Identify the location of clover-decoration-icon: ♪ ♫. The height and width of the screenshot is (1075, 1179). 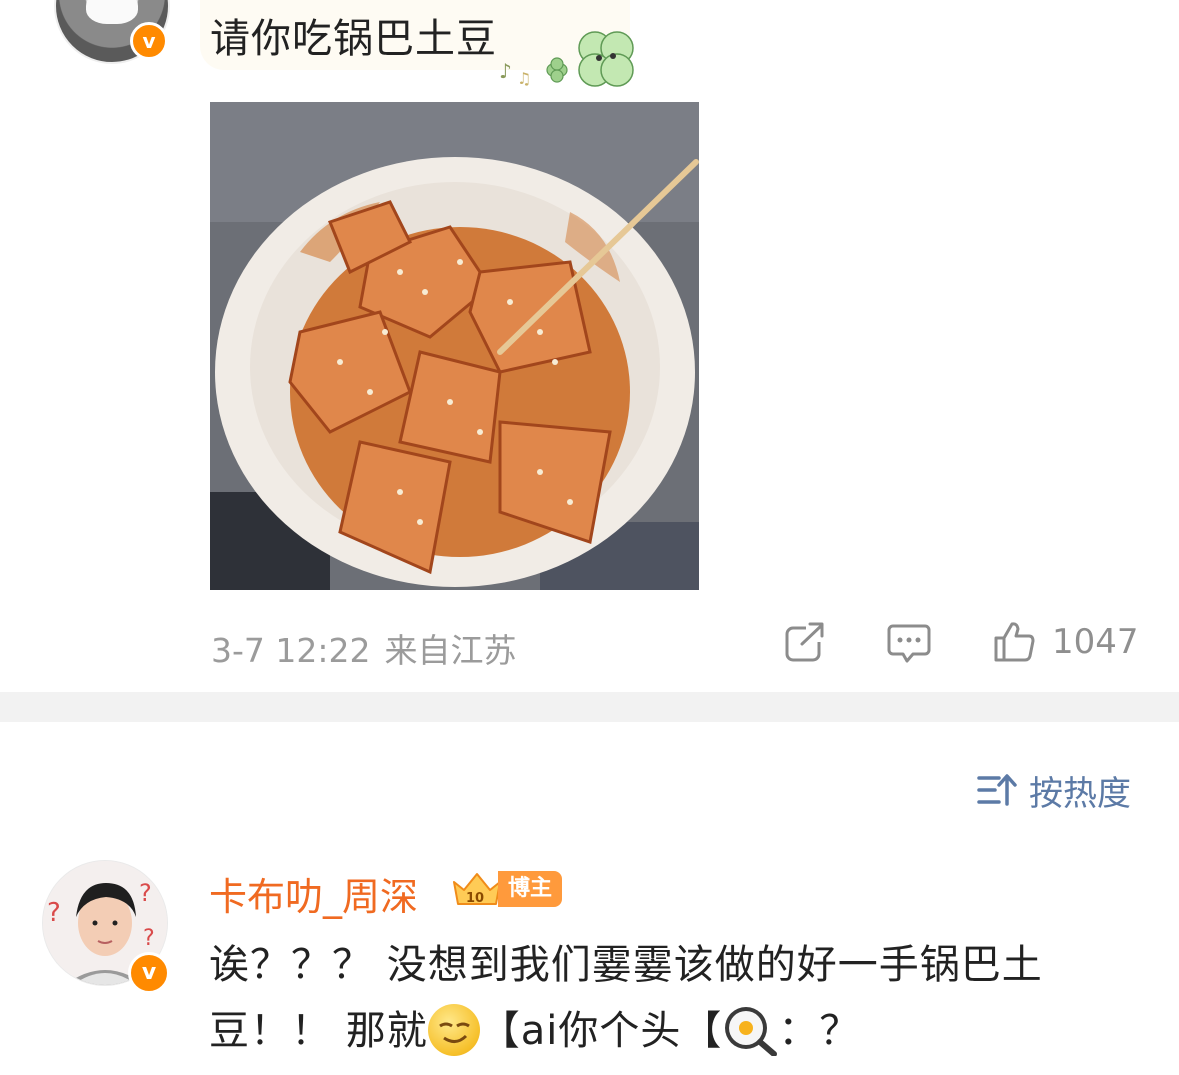
(566, 59).